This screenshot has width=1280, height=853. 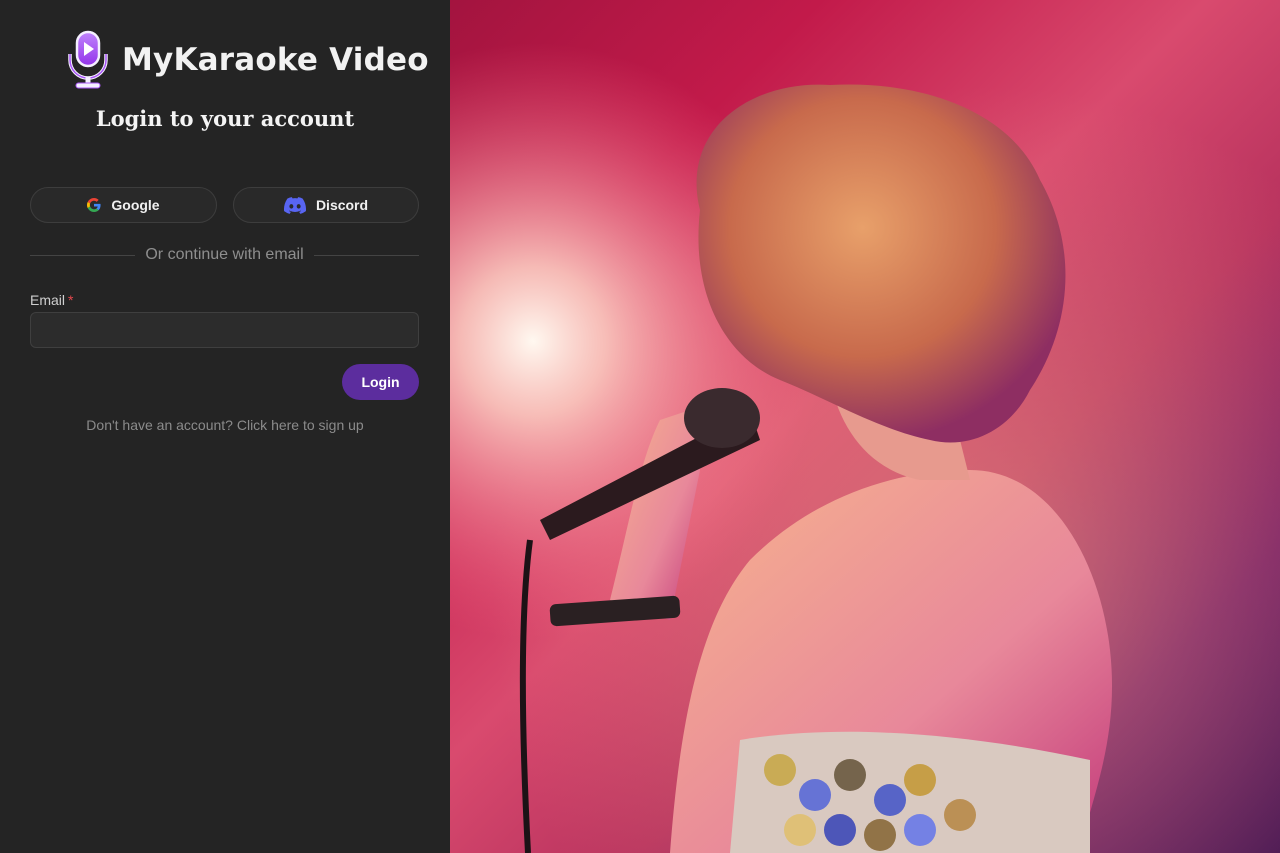 I want to click on google-login-button: Google, so click(x=123, y=205).